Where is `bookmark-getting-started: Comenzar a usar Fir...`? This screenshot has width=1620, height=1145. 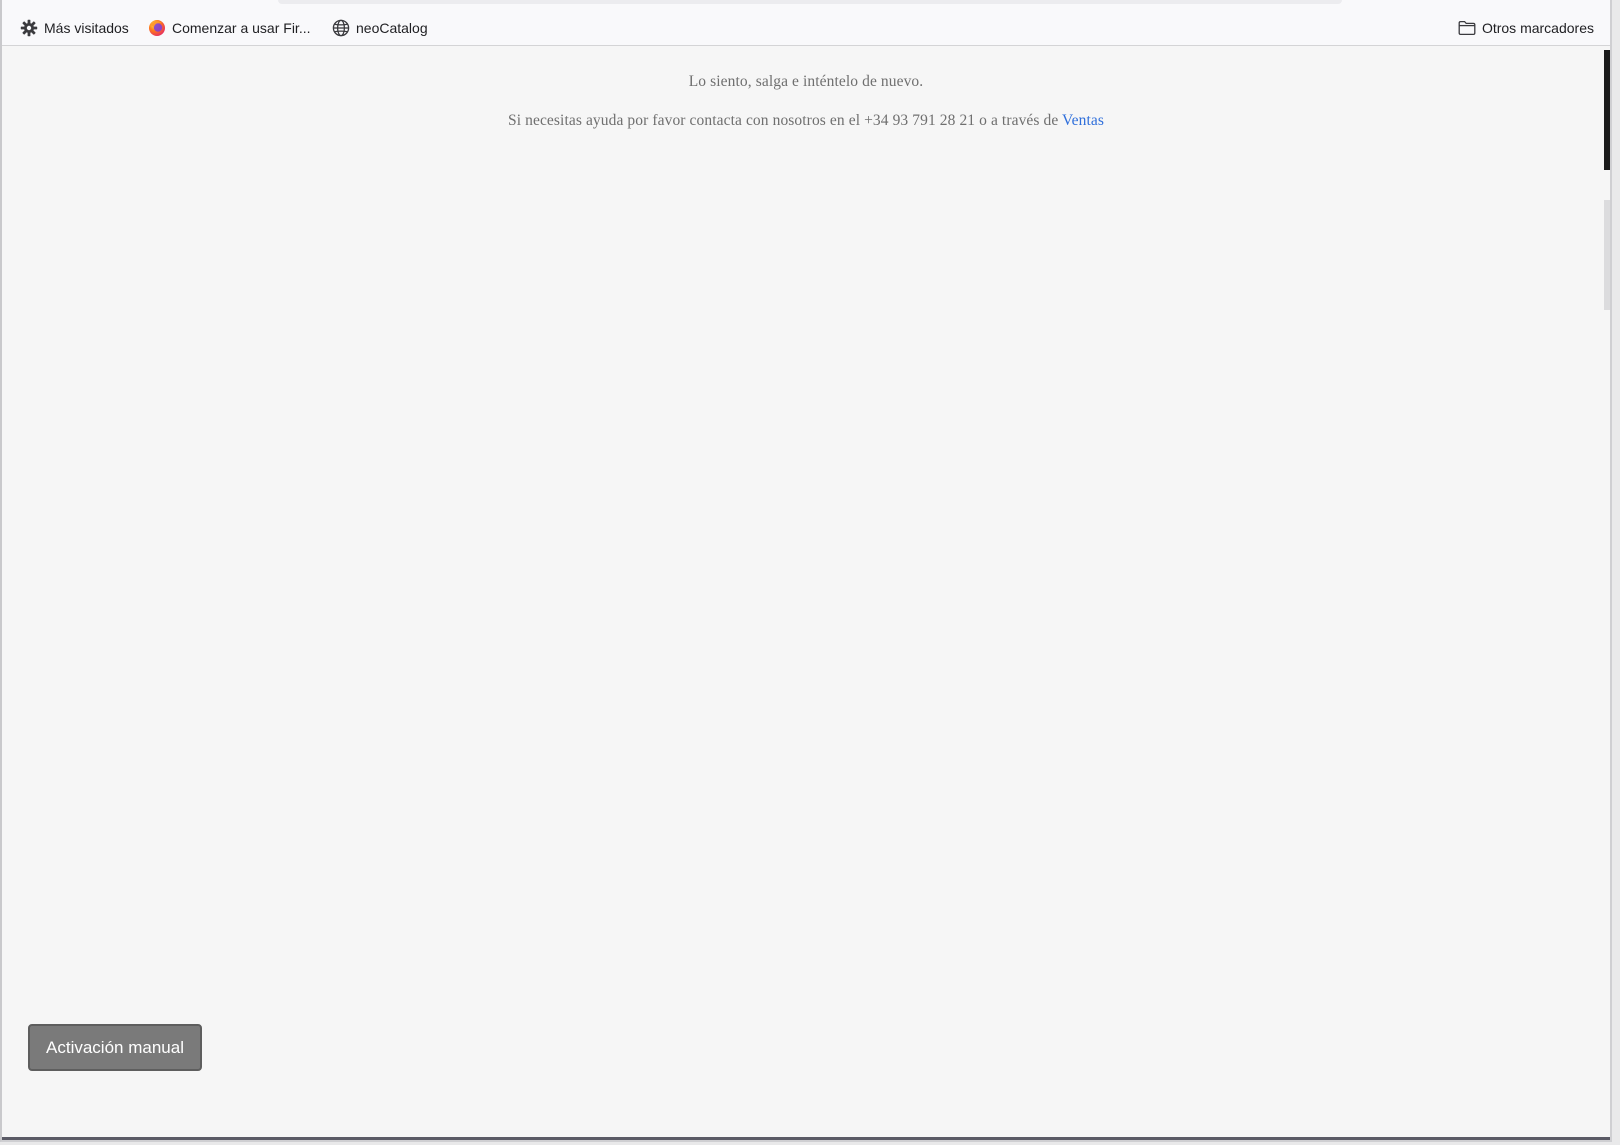
bookmark-getting-started: Comenzar a usar Fir... is located at coordinates (229, 28).